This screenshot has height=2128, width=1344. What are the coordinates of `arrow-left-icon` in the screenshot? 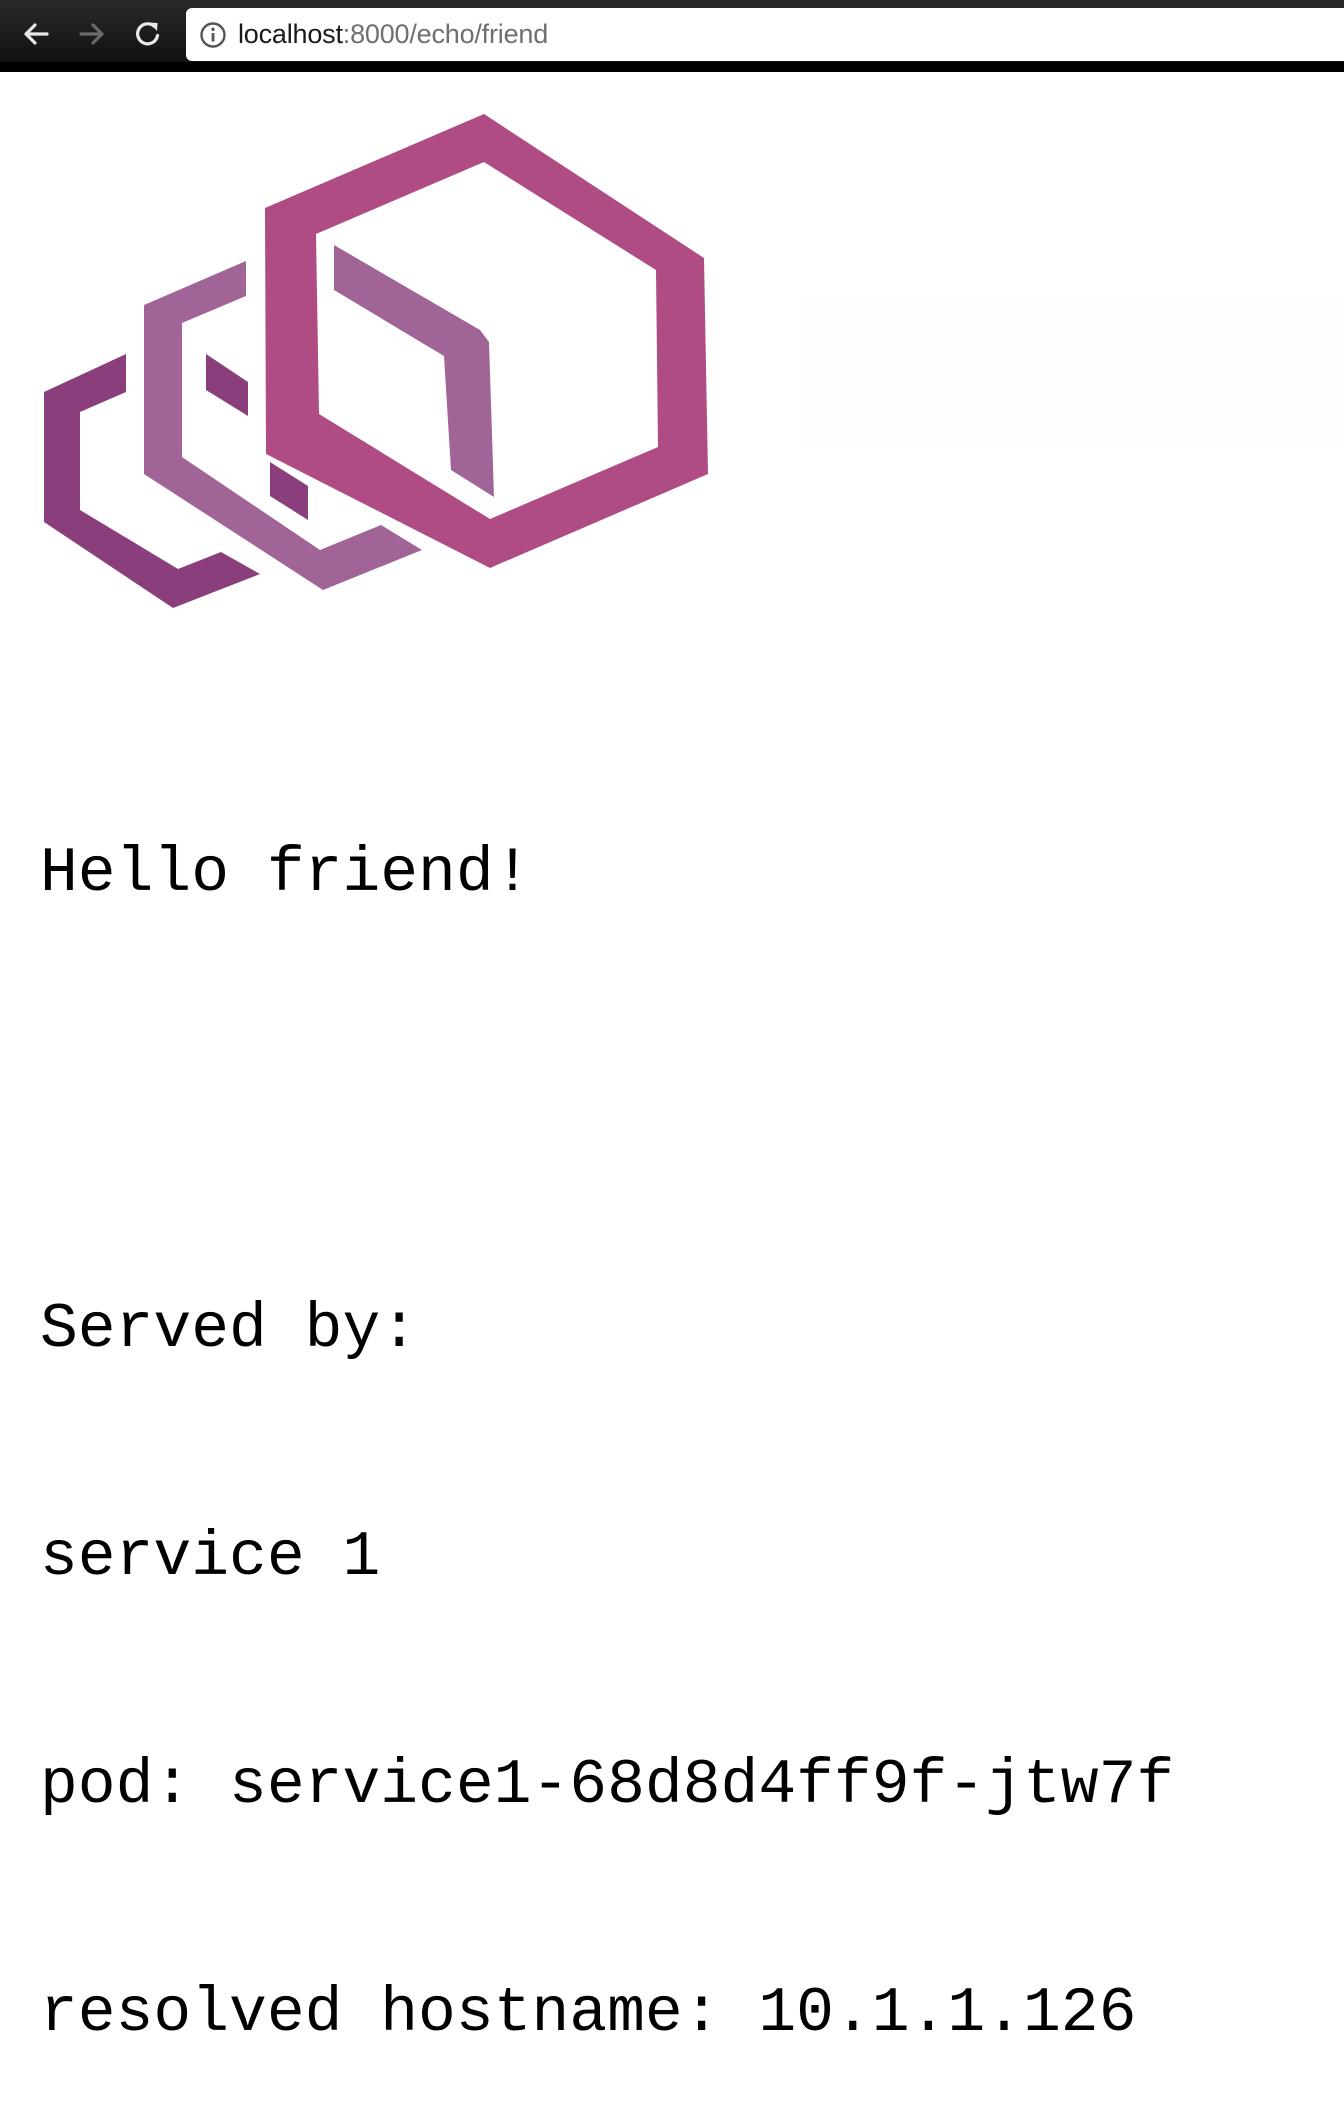 It's located at (36, 34).